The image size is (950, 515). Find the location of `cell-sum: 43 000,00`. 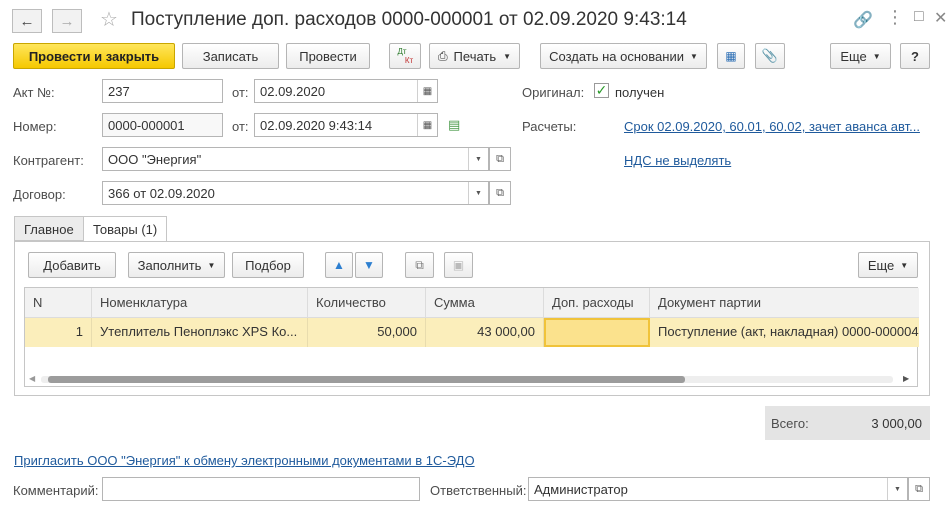

cell-sum: 43 000,00 is located at coordinates (485, 332).